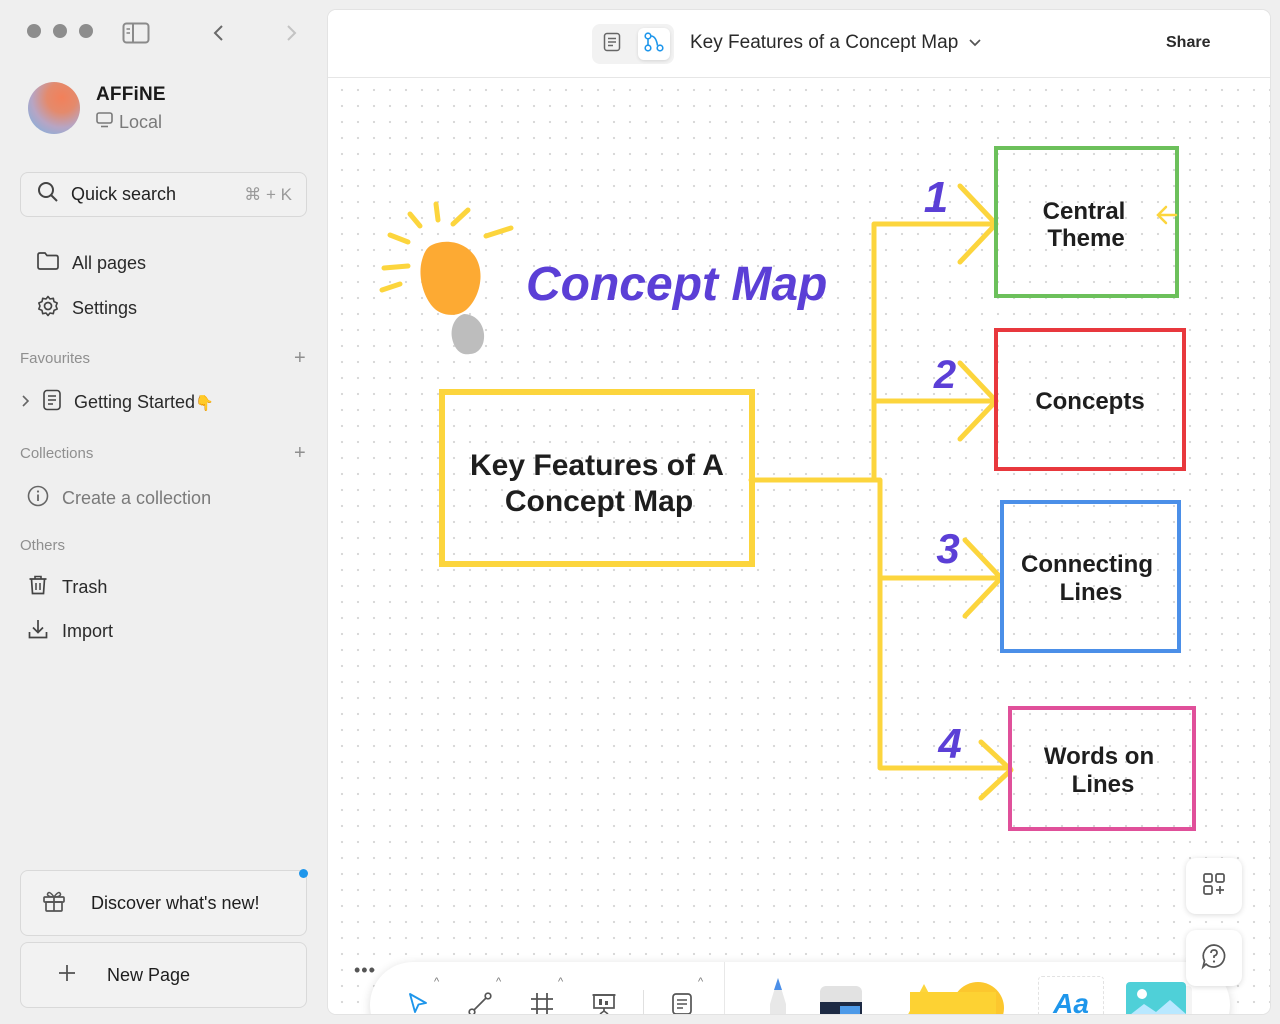 Image resolution: width=1280 pixels, height=1024 pixels. Describe the element at coordinates (936, 197) in the screenshot. I see `branch-number-1: 1` at that location.